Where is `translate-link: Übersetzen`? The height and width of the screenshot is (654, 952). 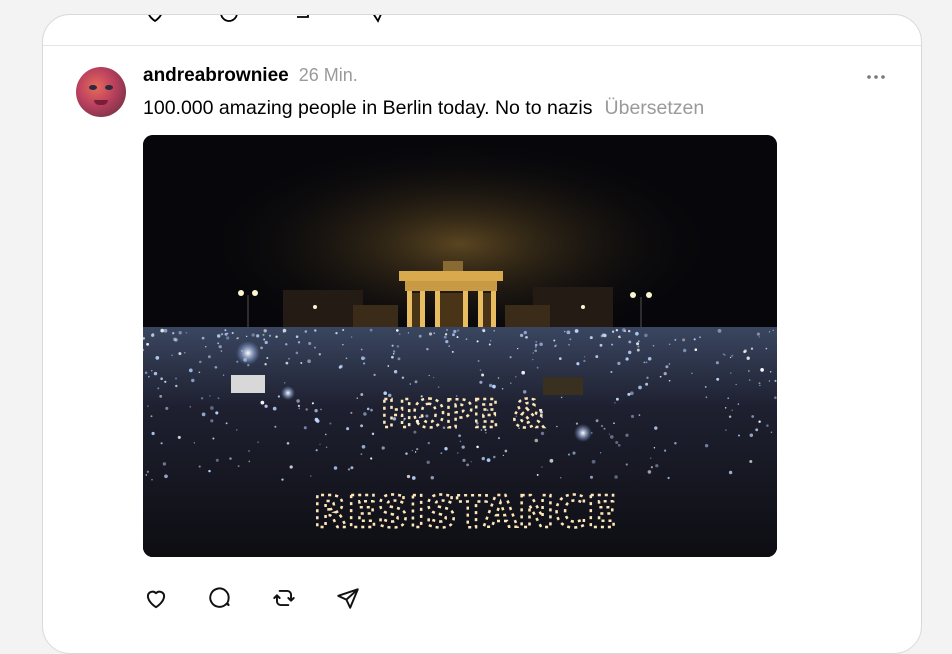 translate-link: Übersetzen is located at coordinates (655, 108).